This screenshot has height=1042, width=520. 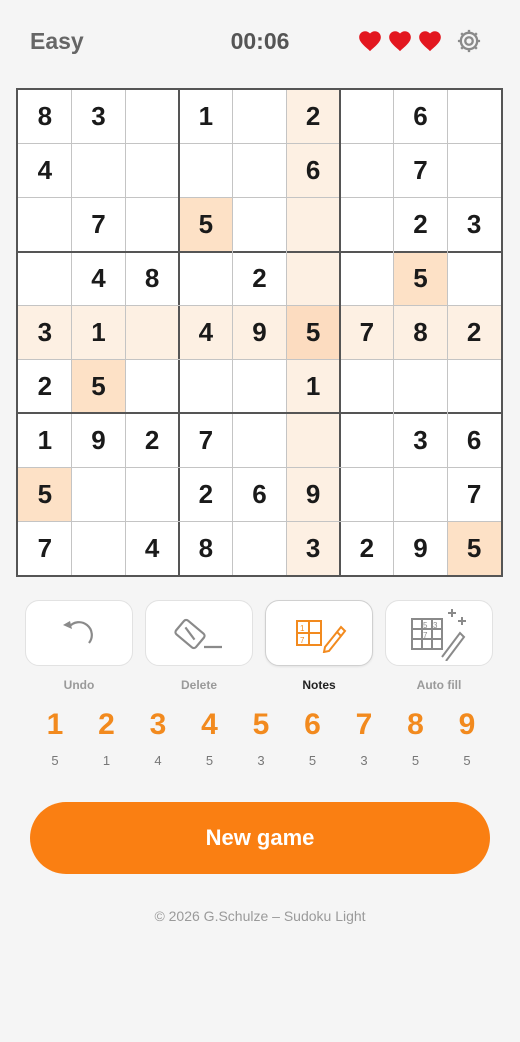 What do you see at coordinates (45, 332) in the screenshot?
I see `sudoku-cell-r5c1: 3` at bounding box center [45, 332].